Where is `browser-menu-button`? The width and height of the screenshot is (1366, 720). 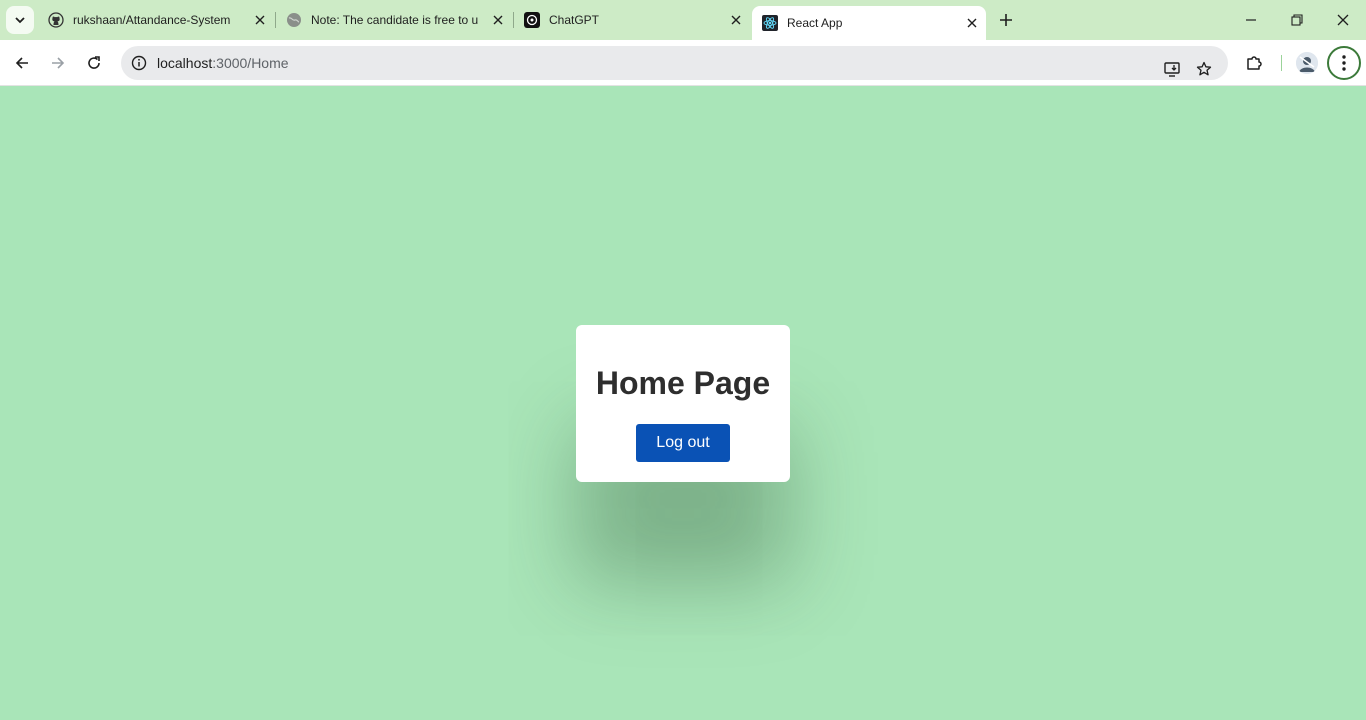 browser-menu-button is located at coordinates (1344, 63).